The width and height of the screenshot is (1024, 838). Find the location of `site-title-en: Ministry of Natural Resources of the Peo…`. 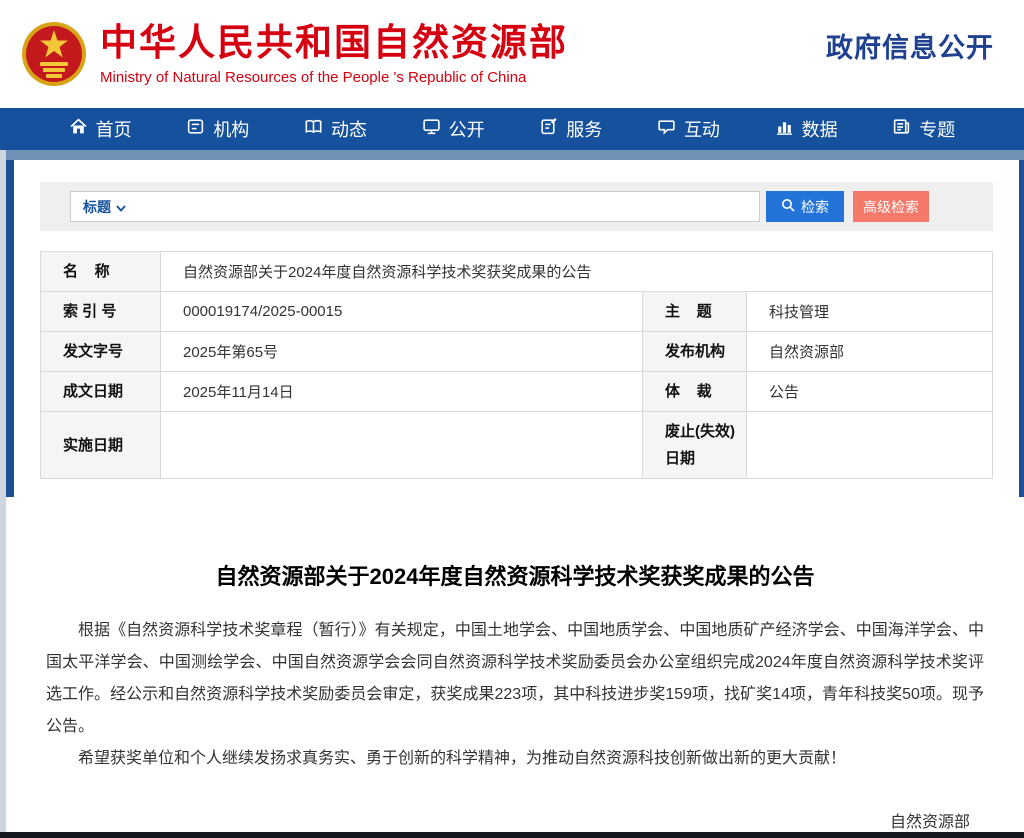

site-title-en: Ministry of Natural Resources of the Peo… is located at coordinates (313, 77).